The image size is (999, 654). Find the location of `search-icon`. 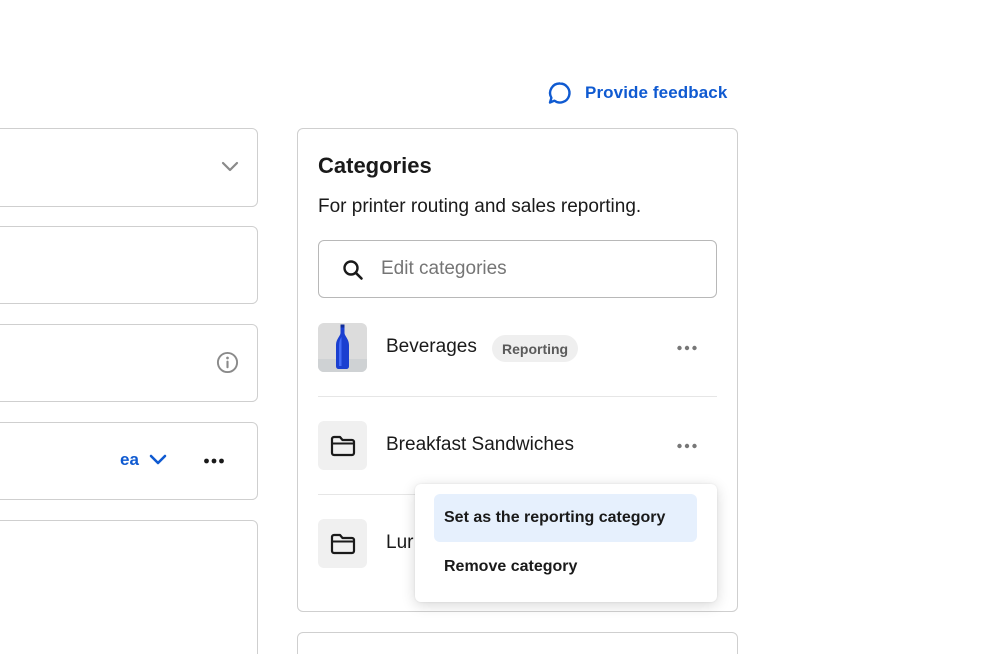

search-icon is located at coordinates (353, 270).